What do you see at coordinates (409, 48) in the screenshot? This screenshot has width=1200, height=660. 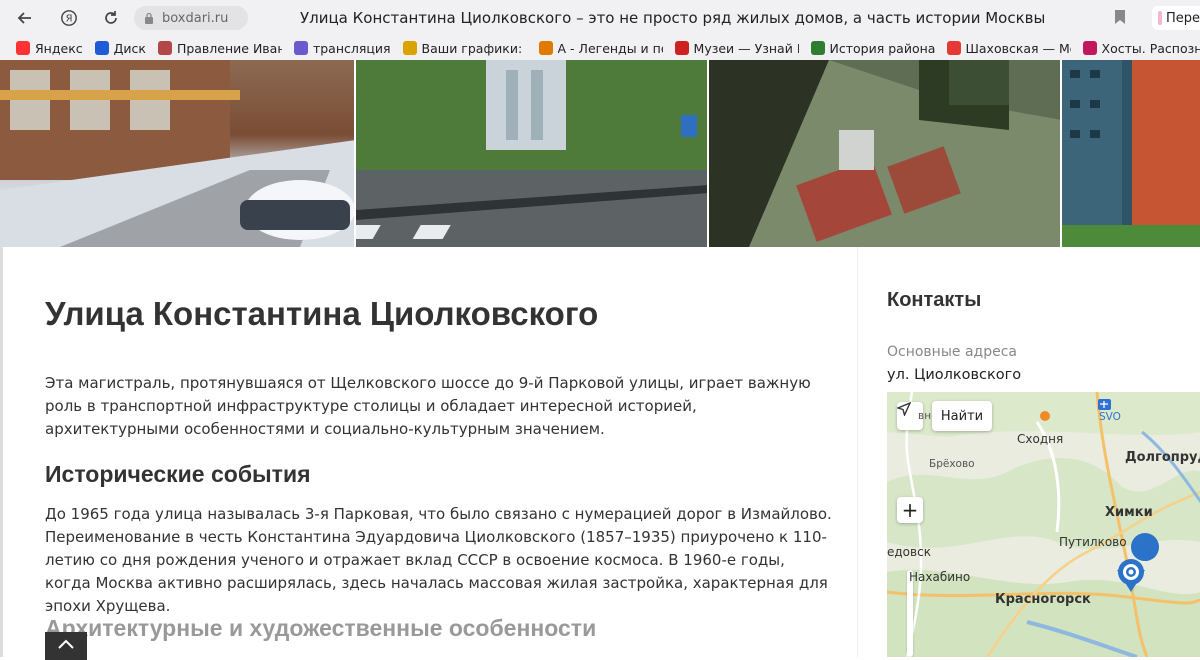 I see `key-icon` at bounding box center [409, 48].